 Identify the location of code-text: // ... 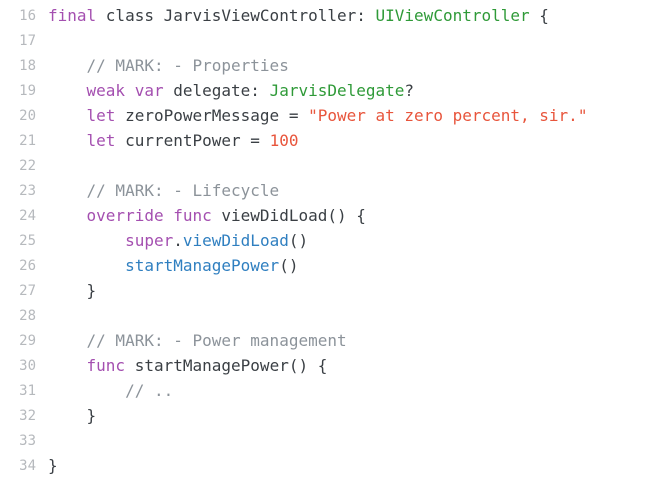
(110, 390).